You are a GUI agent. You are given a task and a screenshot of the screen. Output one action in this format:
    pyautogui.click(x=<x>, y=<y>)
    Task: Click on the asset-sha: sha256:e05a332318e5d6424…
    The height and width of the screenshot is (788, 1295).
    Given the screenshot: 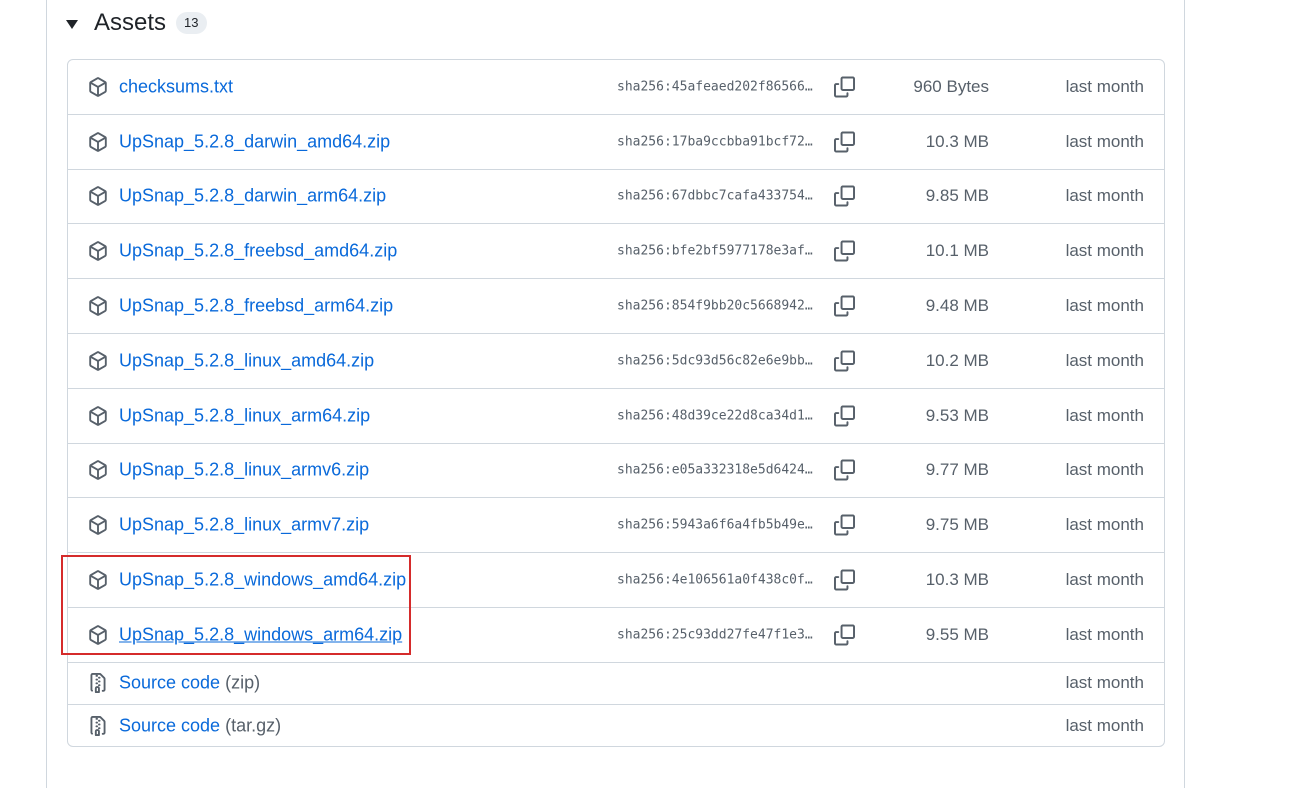 What is the action you would take?
    pyautogui.click(x=715, y=470)
    